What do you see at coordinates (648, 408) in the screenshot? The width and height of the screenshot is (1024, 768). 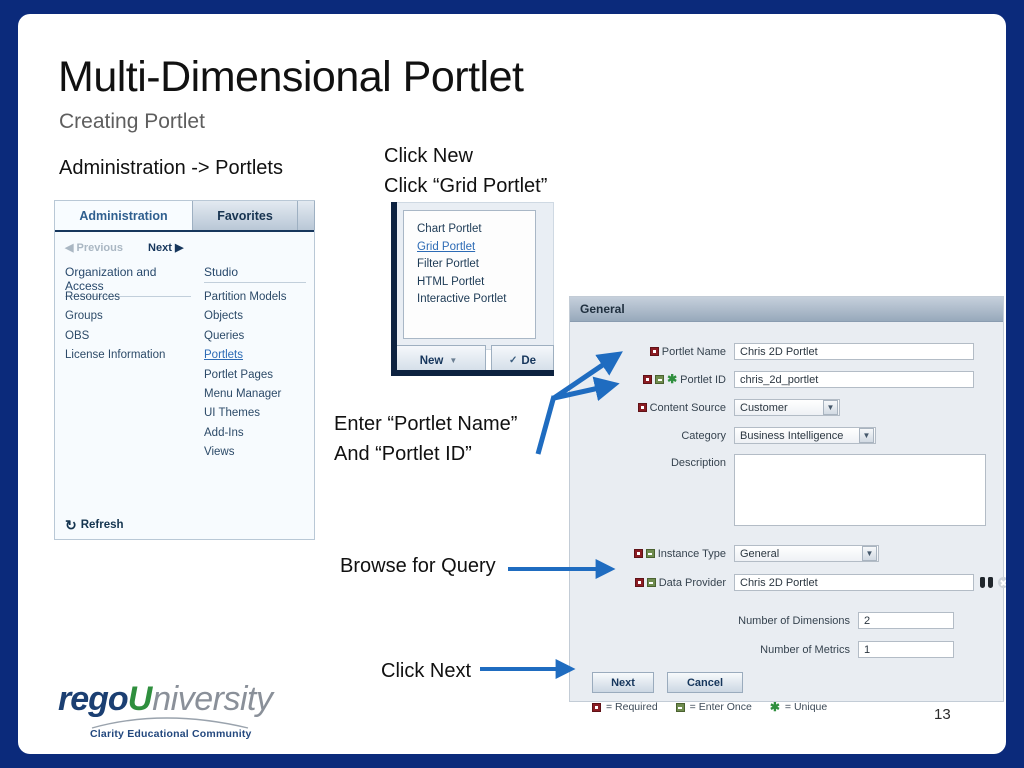 I see `label-content-source: Content Source` at bounding box center [648, 408].